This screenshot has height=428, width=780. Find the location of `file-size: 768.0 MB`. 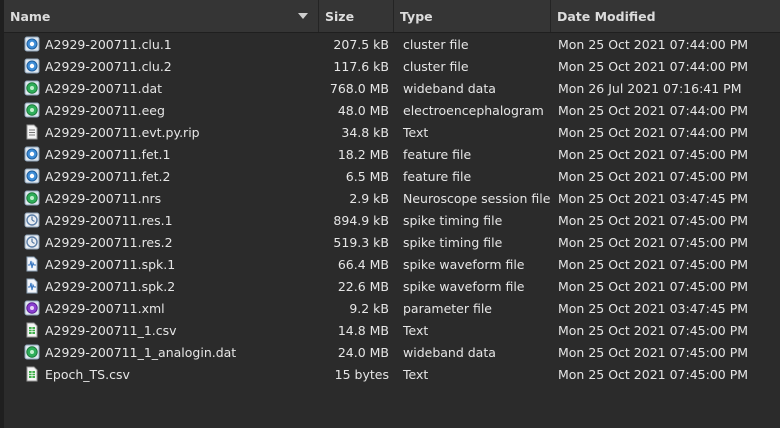

file-size: 768.0 MB is located at coordinates (359, 88).